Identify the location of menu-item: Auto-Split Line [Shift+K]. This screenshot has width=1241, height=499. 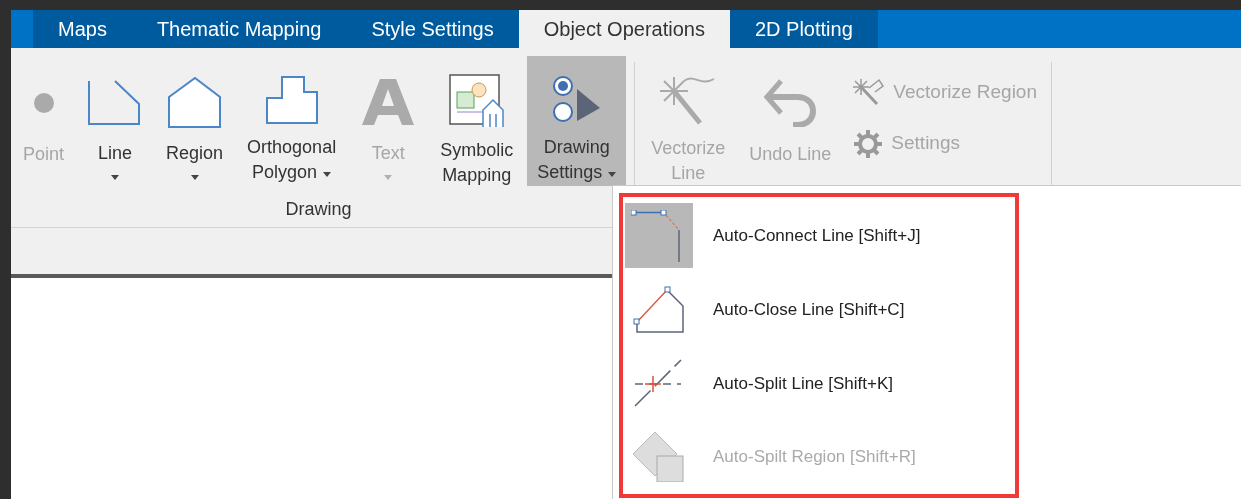
(819, 383).